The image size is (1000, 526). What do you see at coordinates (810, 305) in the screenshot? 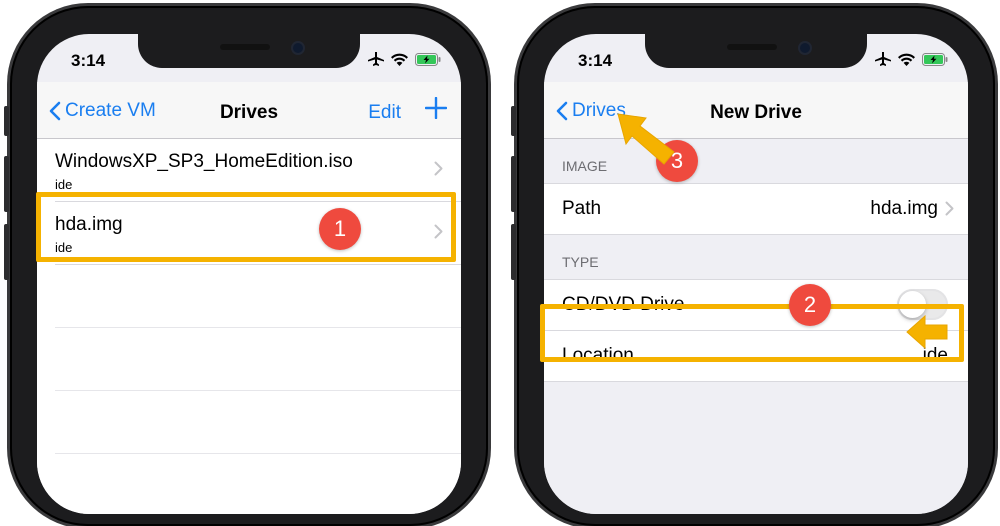
I see `step-badge-2: 2` at bounding box center [810, 305].